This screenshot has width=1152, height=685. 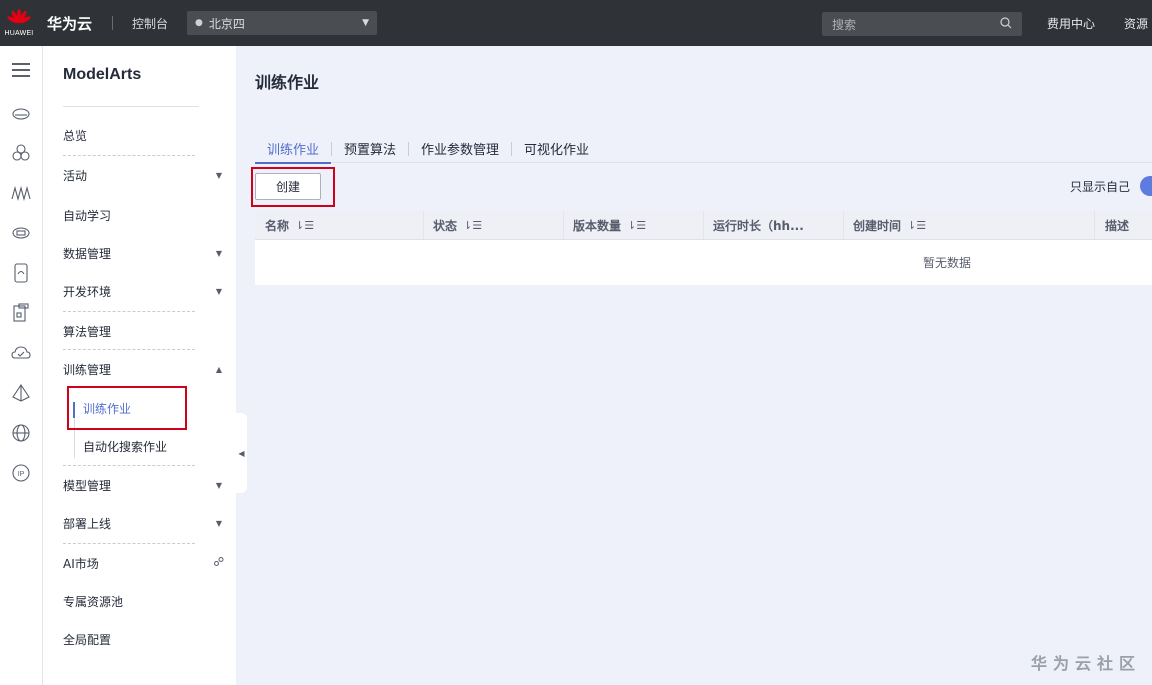 I want to click on column-label: 创建时间, so click(x=877, y=225).